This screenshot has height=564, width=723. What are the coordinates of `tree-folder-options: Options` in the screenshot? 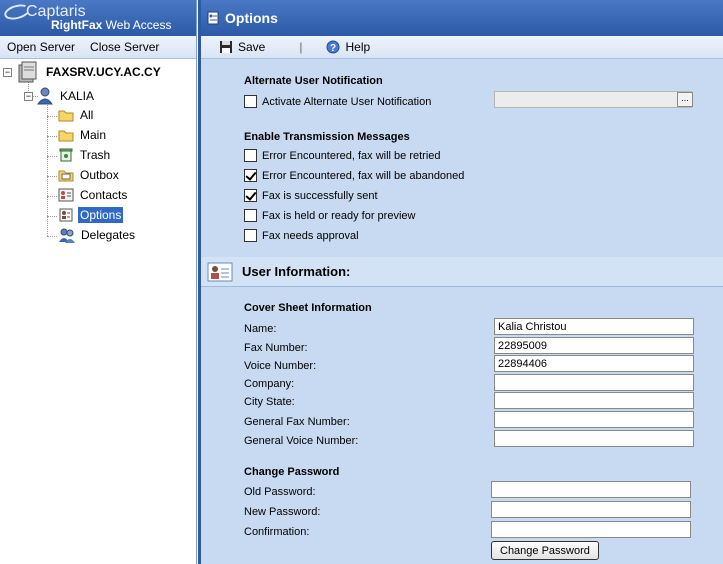 It's located at (91, 215).